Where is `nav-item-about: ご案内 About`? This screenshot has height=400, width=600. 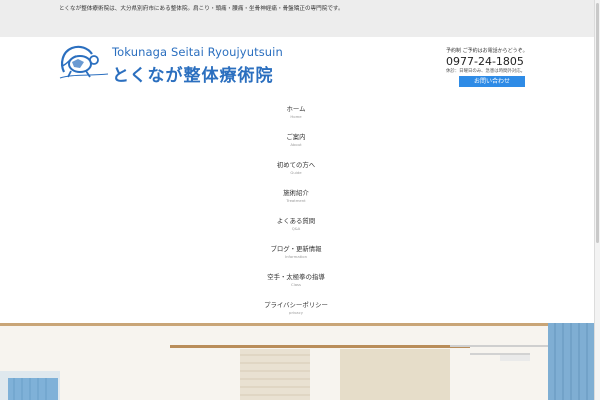 nav-item-about: ご案内 About is located at coordinates (296, 146).